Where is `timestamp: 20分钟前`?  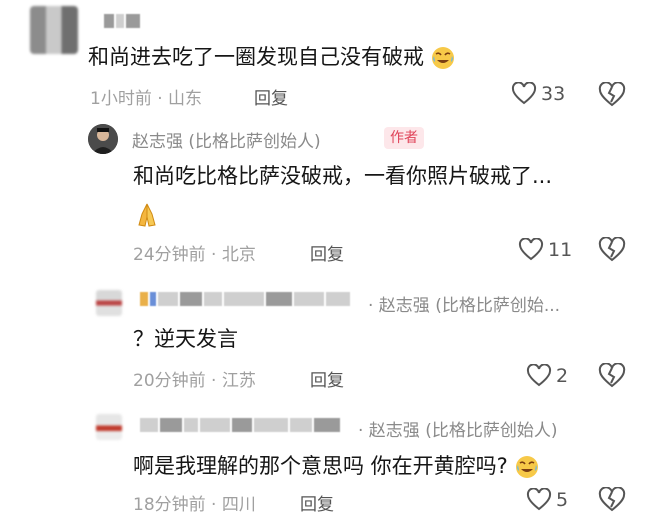 timestamp: 20分钟前 is located at coordinates (169, 381).